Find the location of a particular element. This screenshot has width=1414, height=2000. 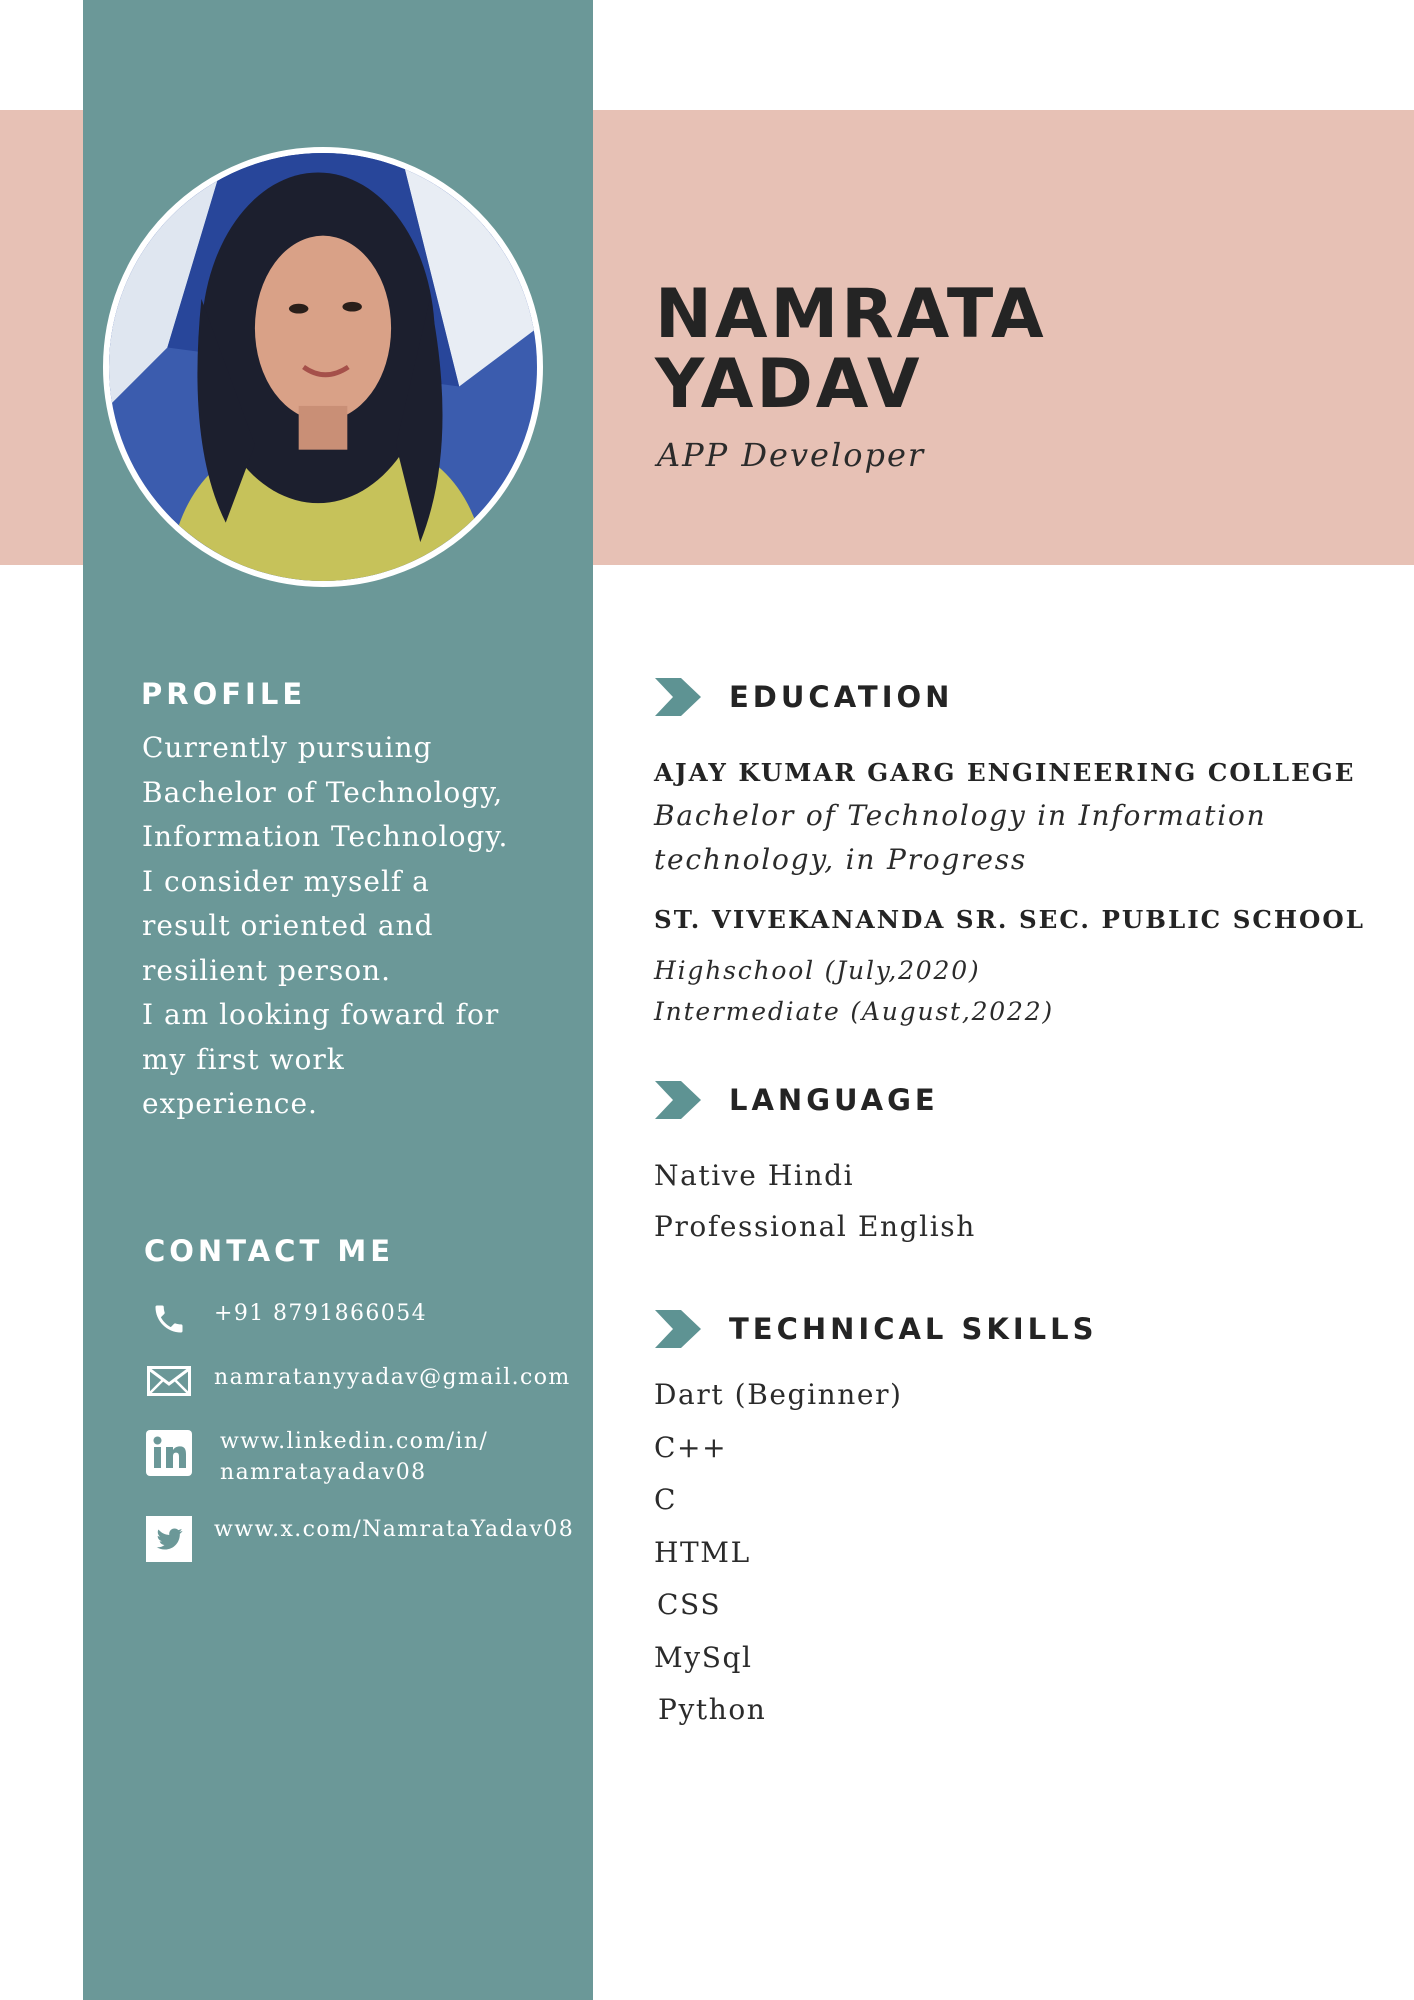

school-detail-line: technology, in Progress is located at coordinates (841, 859).